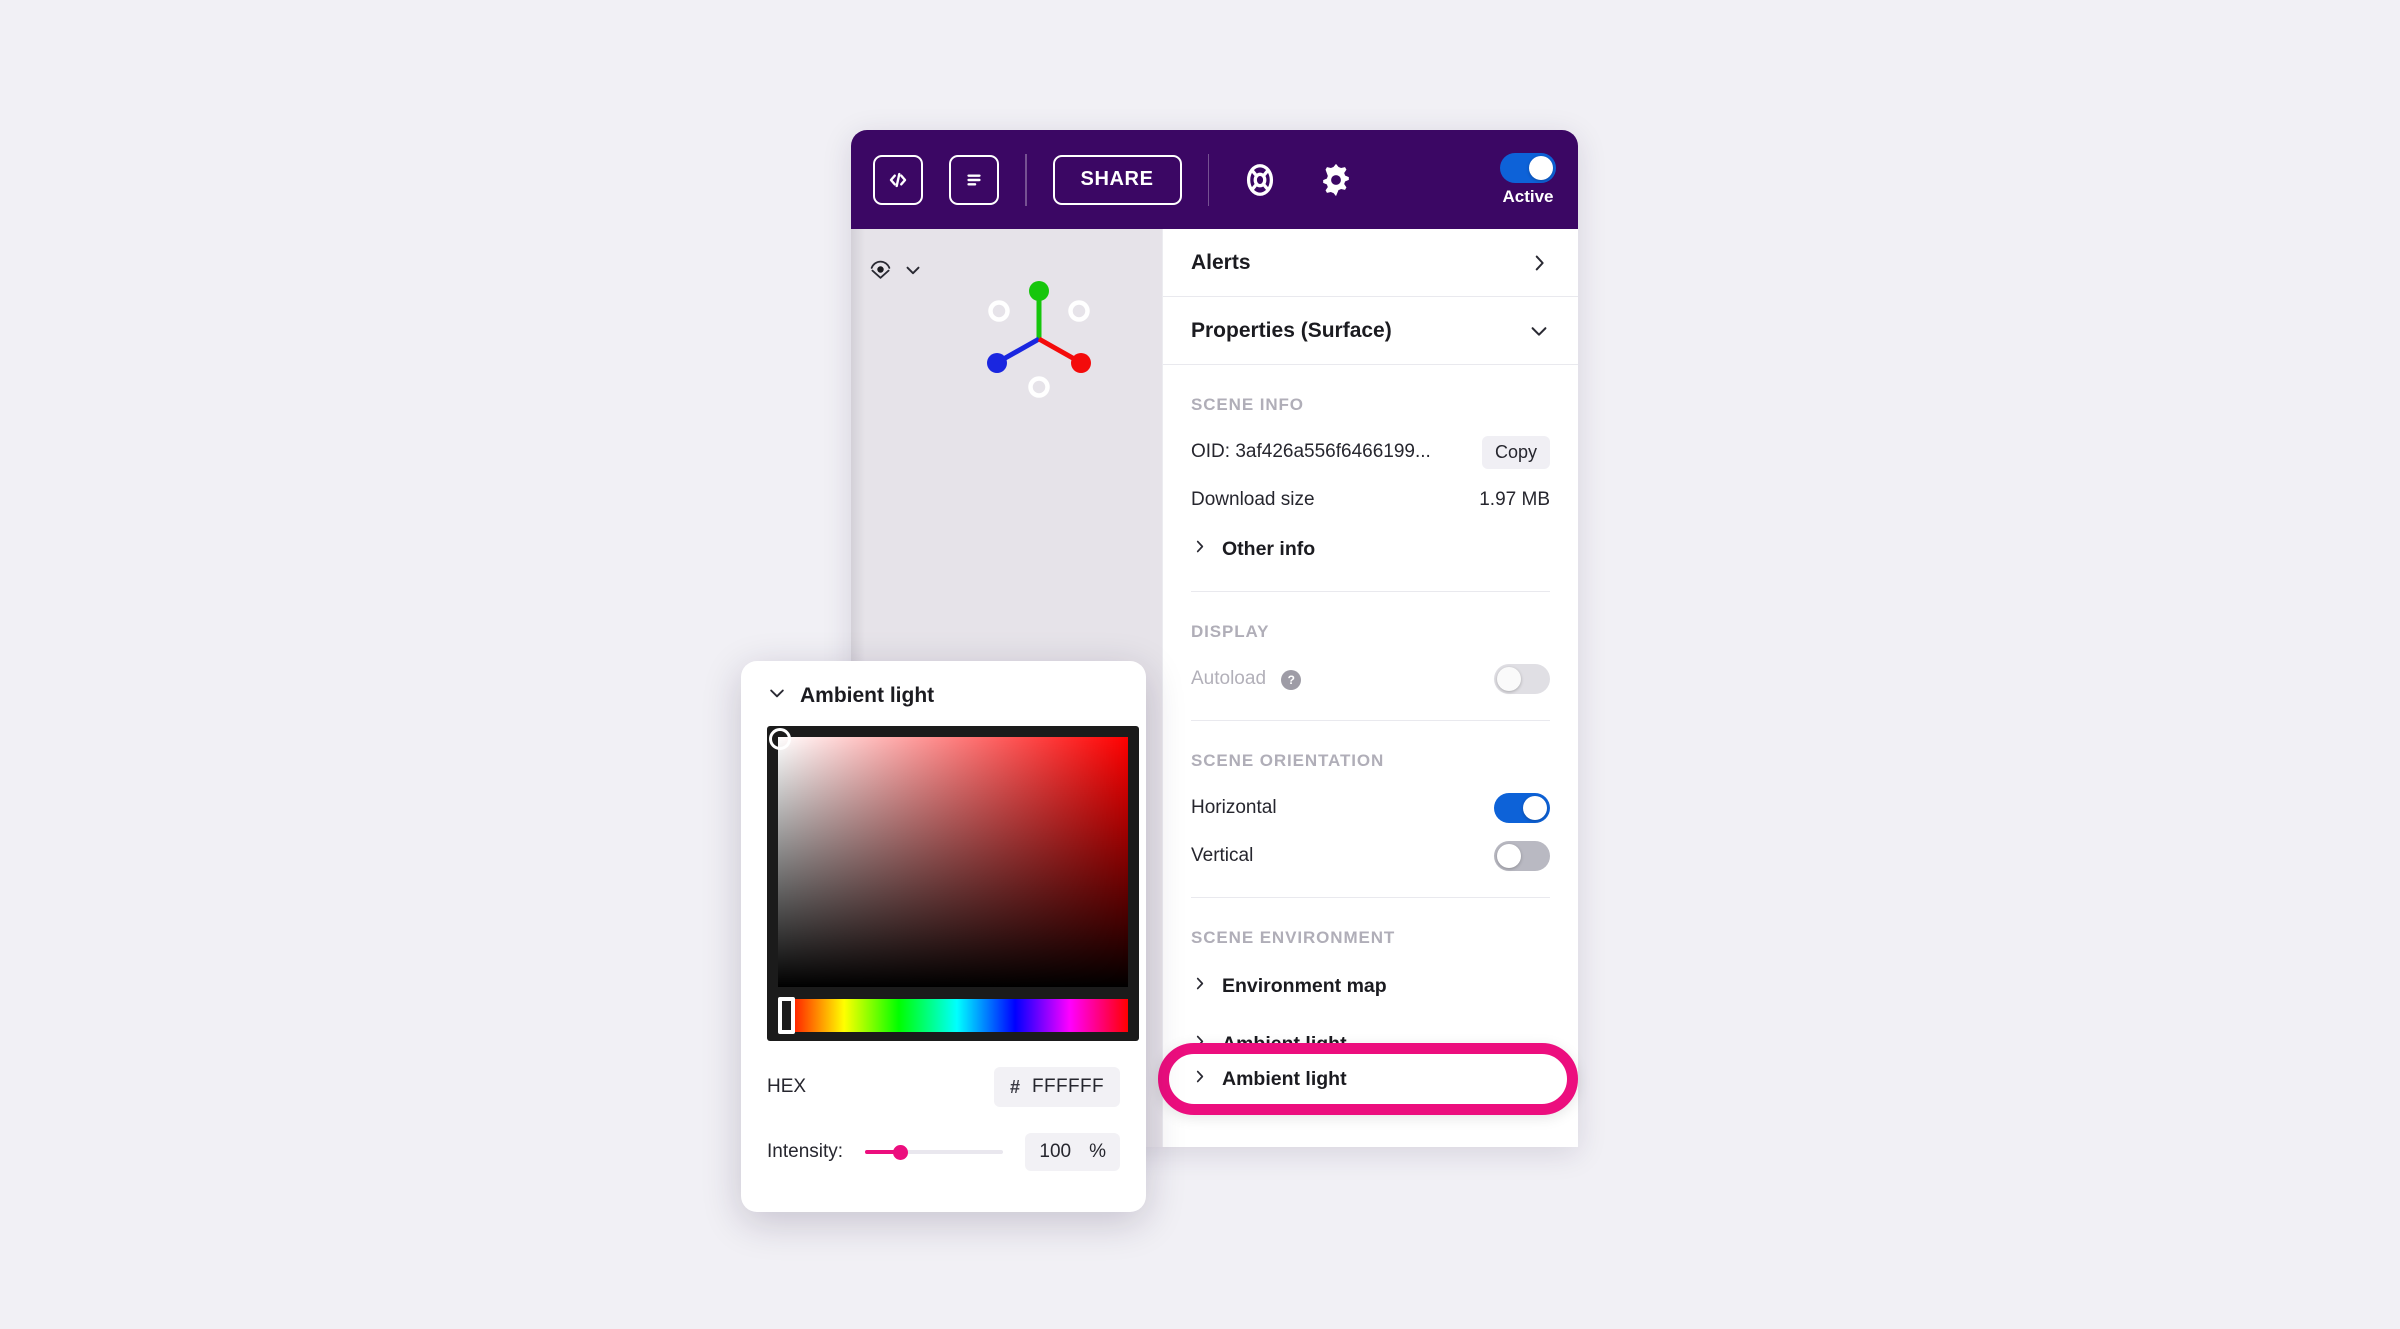 Image resolution: width=2400 pixels, height=1329 pixels. What do you see at coordinates (1269, 548) in the screenshot?
I see `other-info-label: Other info` at bounding box center [1269, 548].